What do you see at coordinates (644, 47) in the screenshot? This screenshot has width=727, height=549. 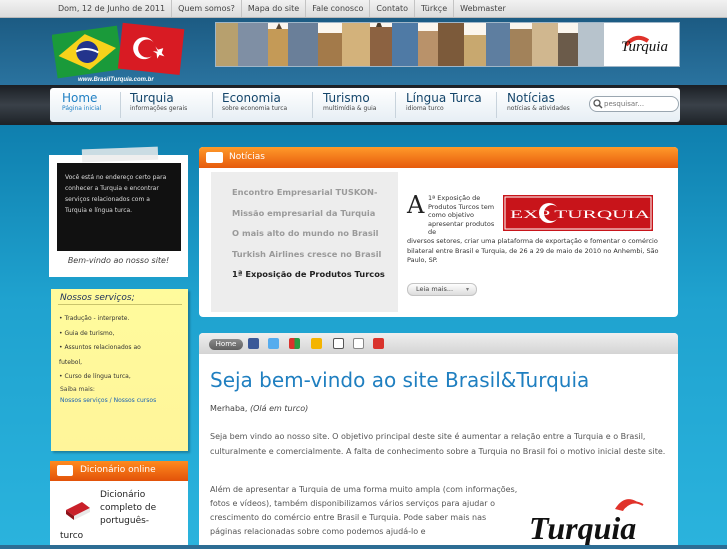 I see `banner-brand: Turquia` at bounding box center [644, 47].